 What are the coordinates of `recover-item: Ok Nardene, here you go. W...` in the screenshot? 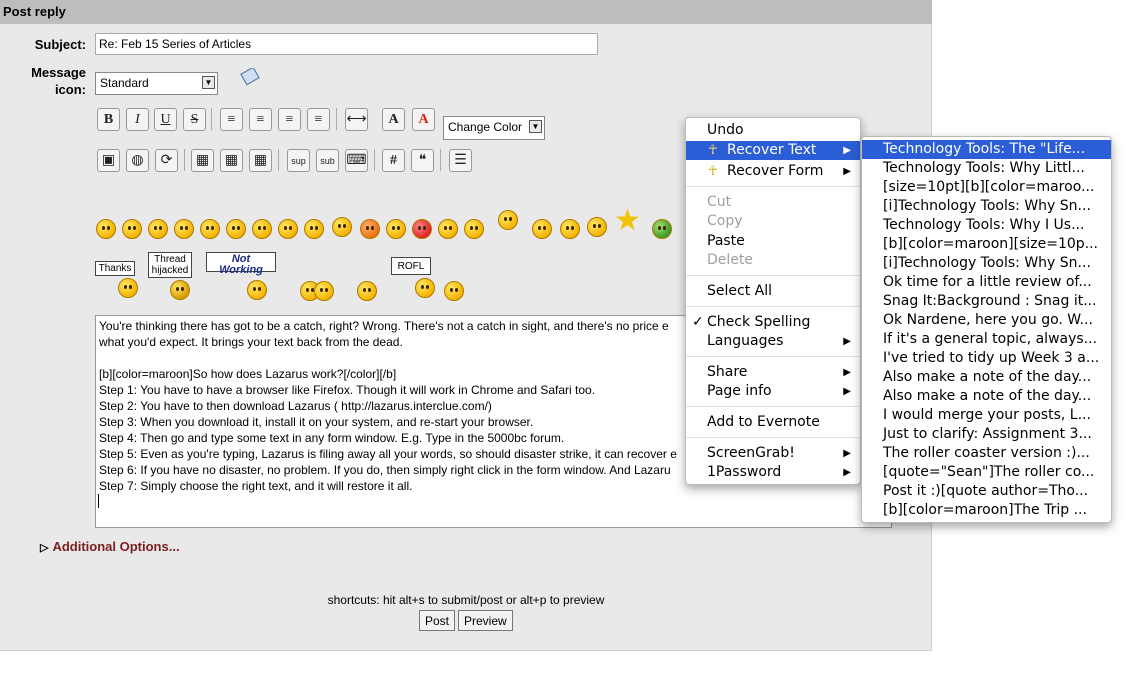 It's located at (986, 320).